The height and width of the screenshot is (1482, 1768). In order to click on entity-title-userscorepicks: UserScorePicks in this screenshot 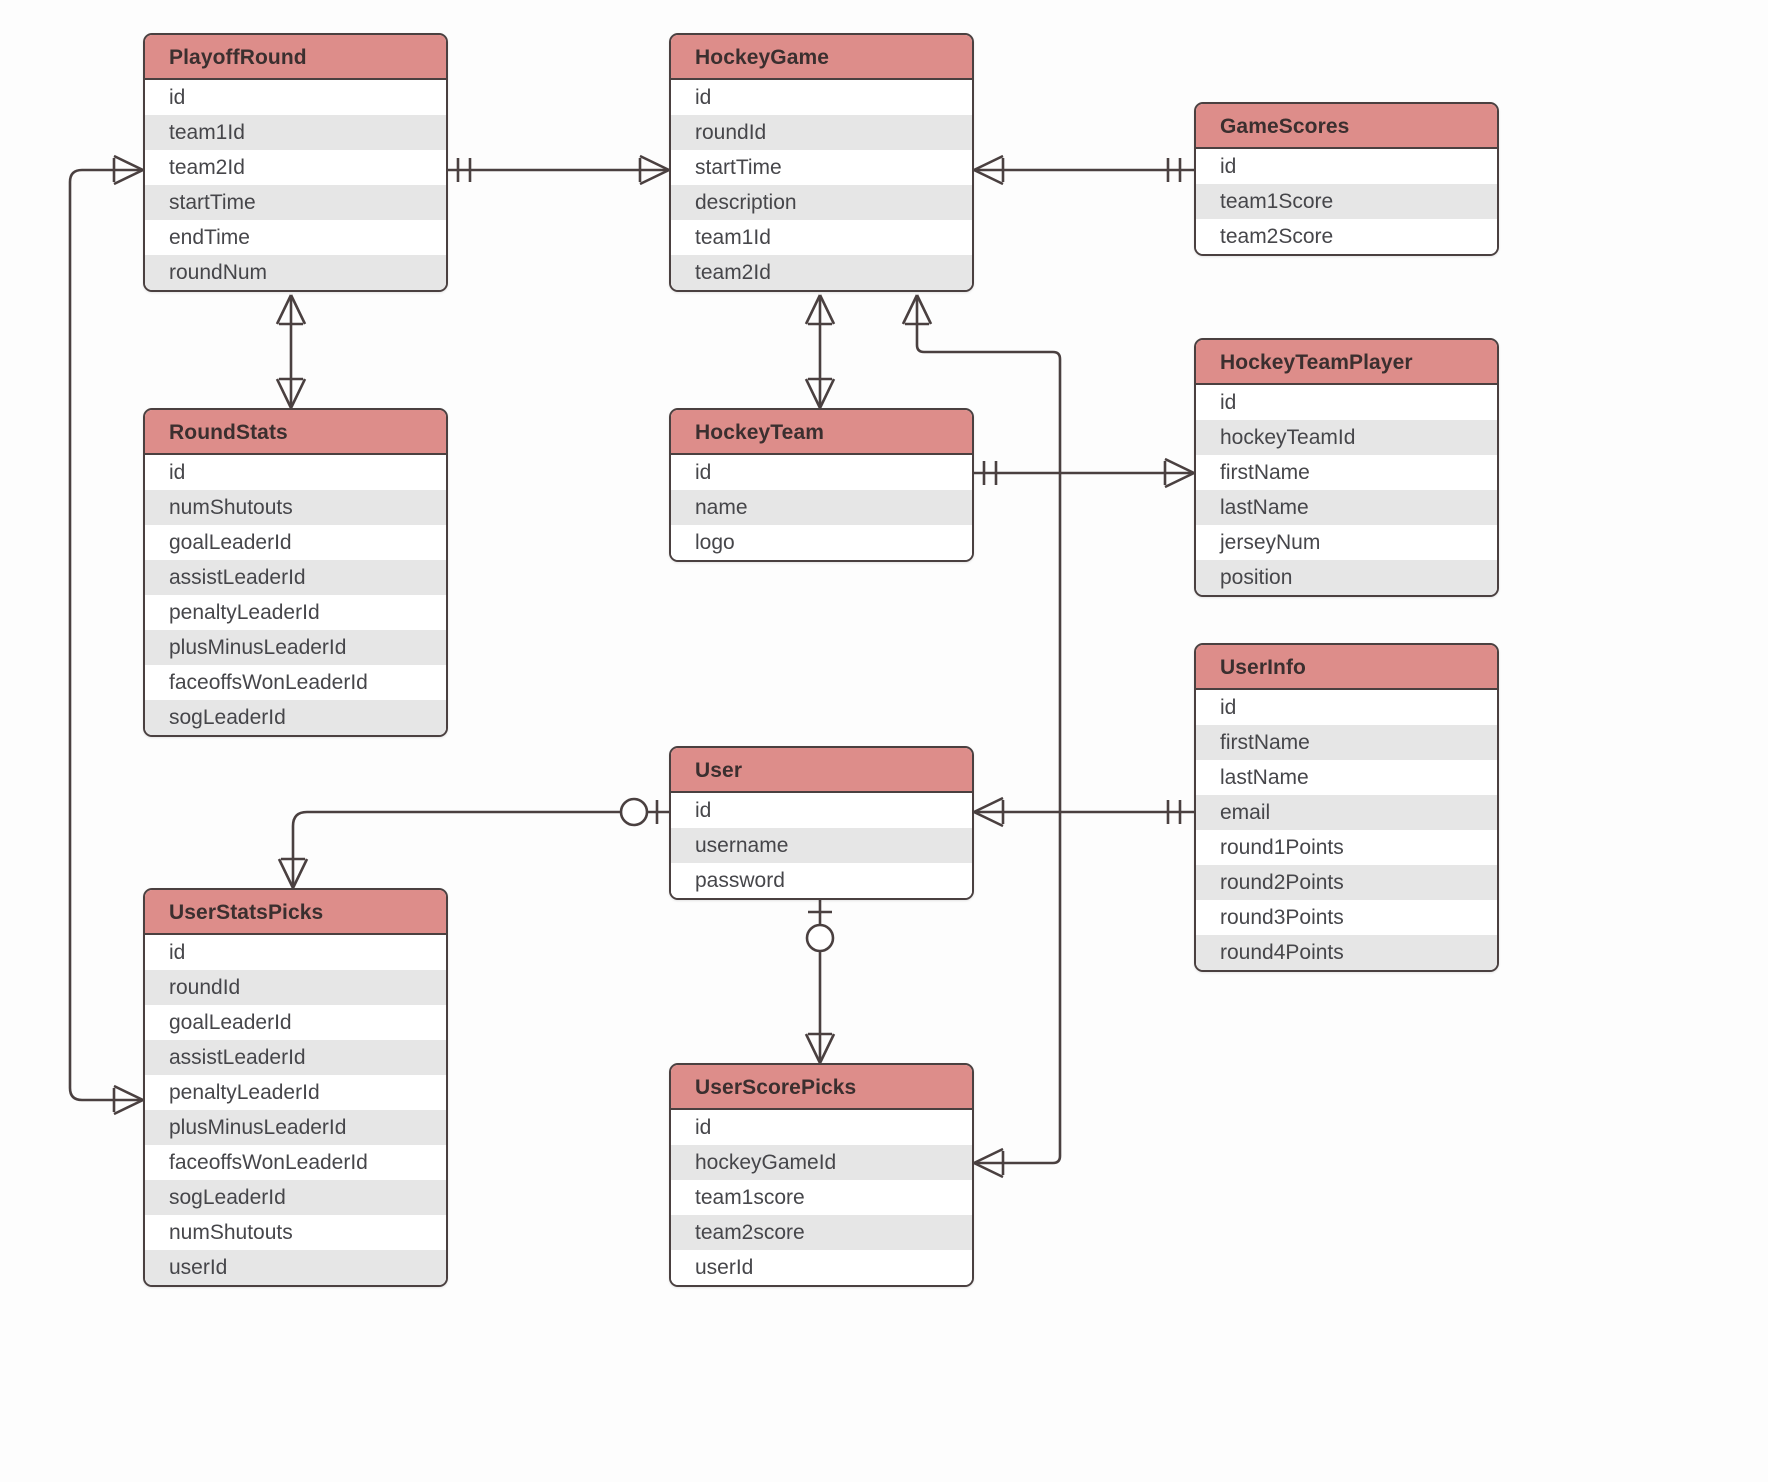, I will do `click(821, 1087)`.